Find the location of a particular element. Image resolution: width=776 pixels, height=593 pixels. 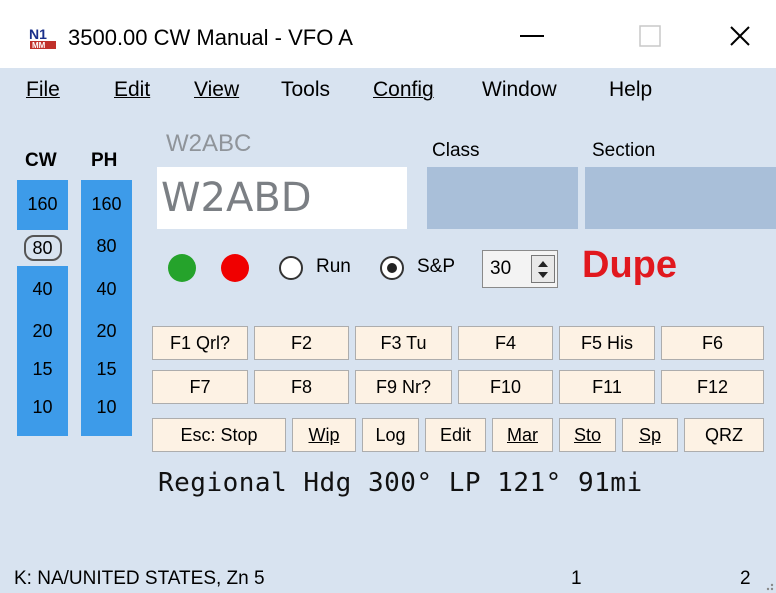

menu-config-label: Config is located at coordinates (403, 89).